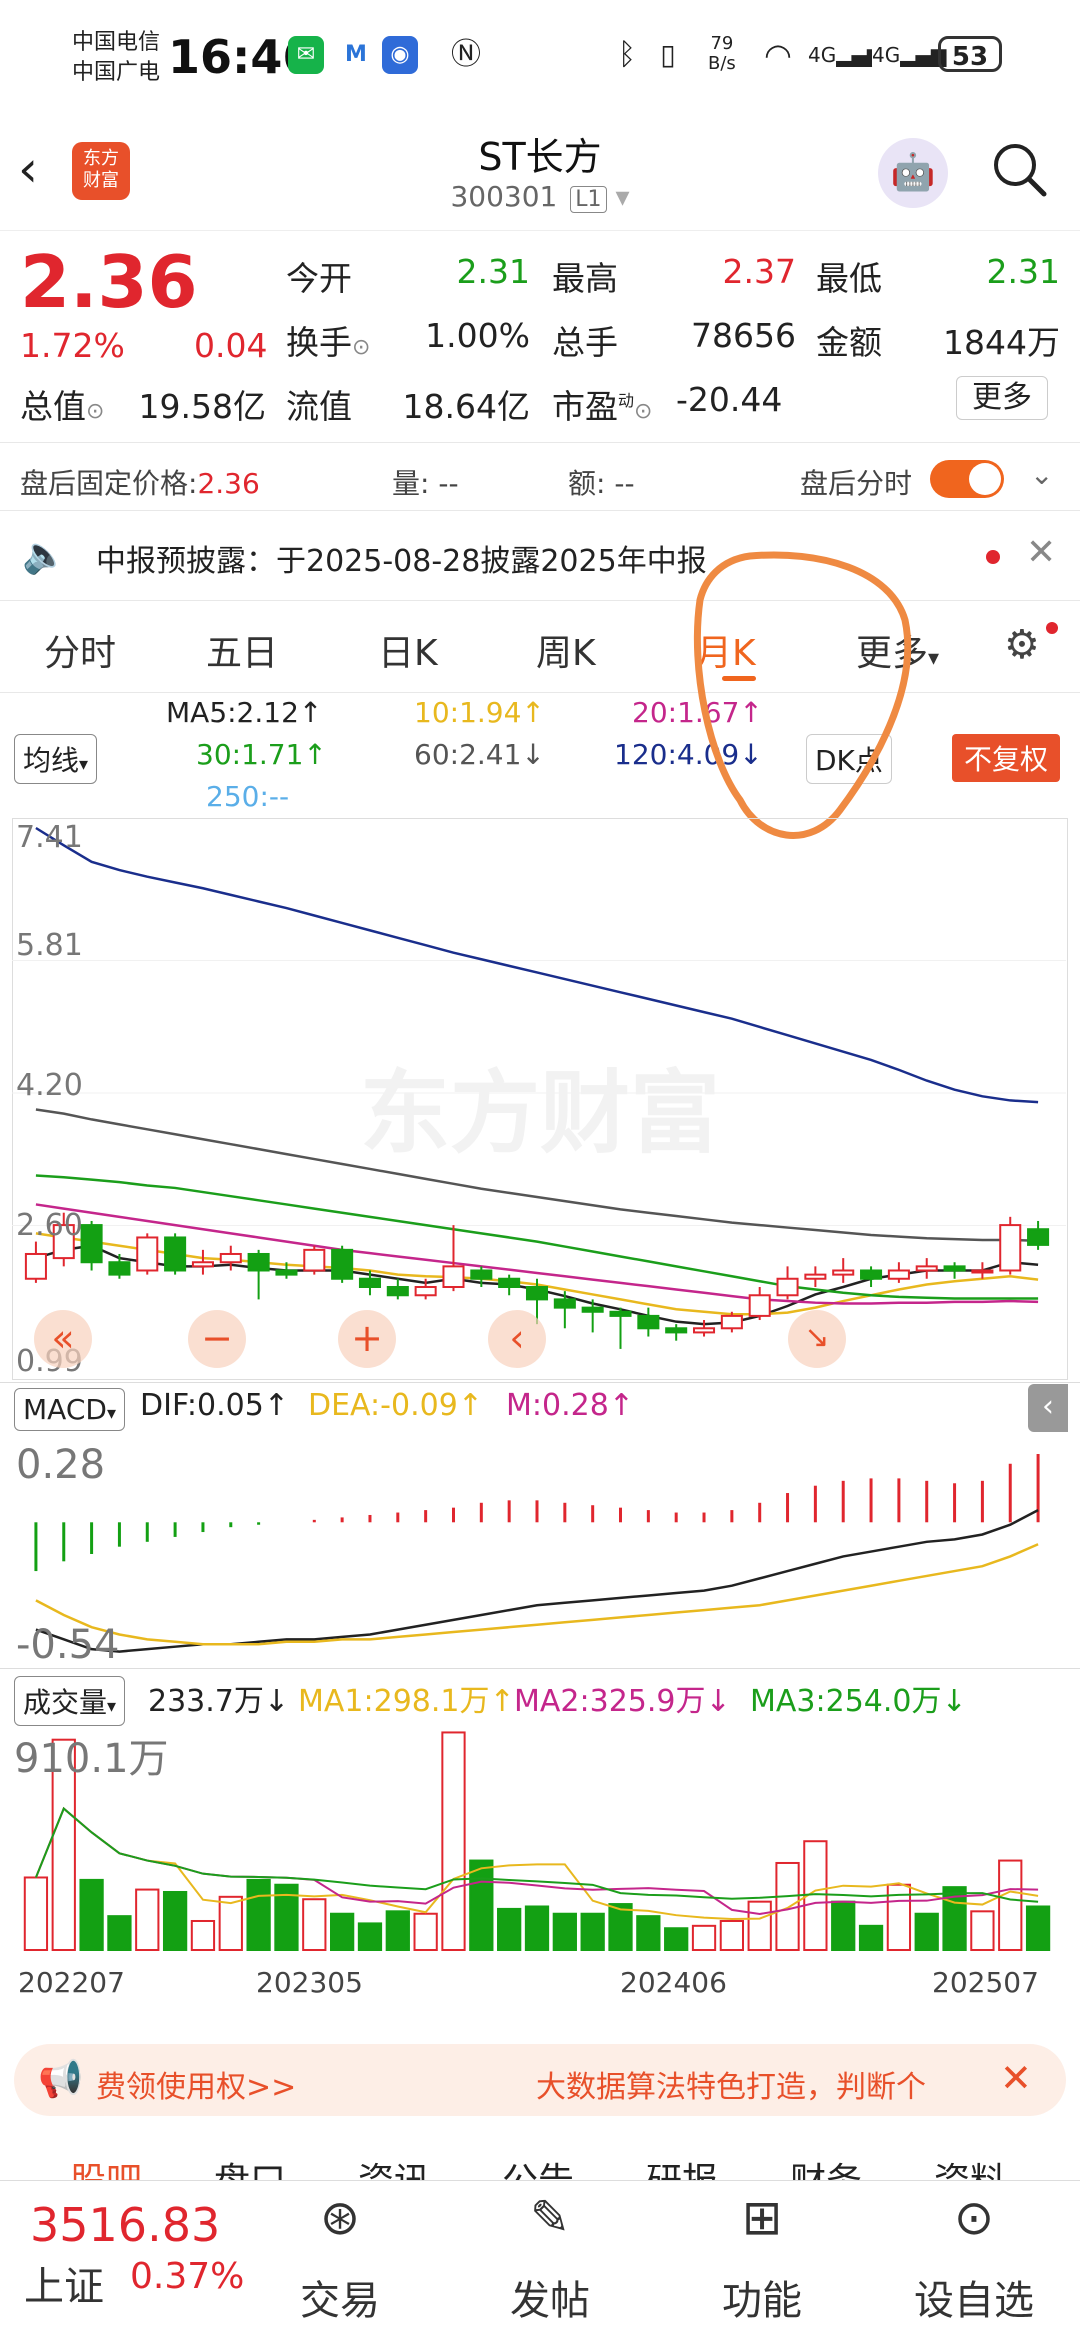  Describe the element at coordinates (602, 404) in the screenshot. I see `pe-label: 市盈动⊙` at that location.